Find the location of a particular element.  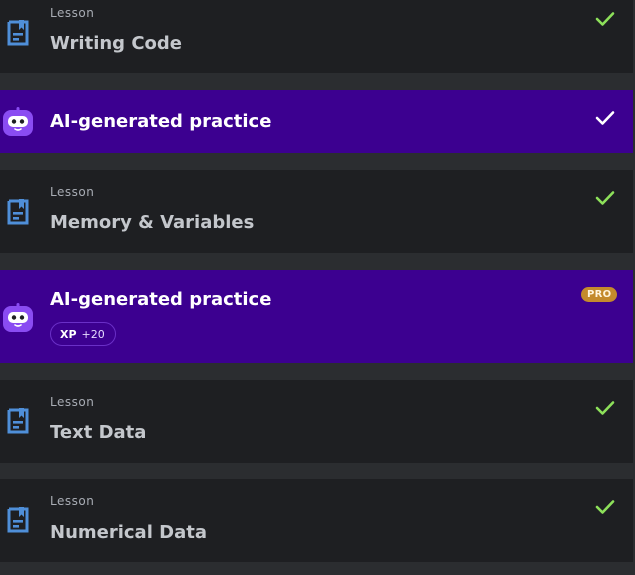

lesson-title: Numerical Data is located at coordinates (128, 532).